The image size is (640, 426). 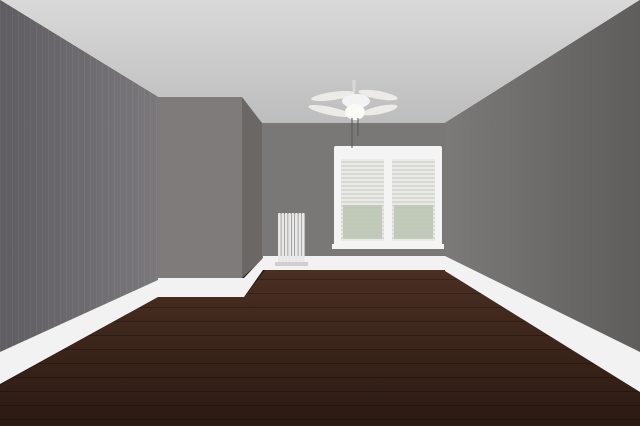 What do you see at coordinates (252, 187) in the screenshot?
I see `alcove-side-wall` at bounding box center [252, 187].